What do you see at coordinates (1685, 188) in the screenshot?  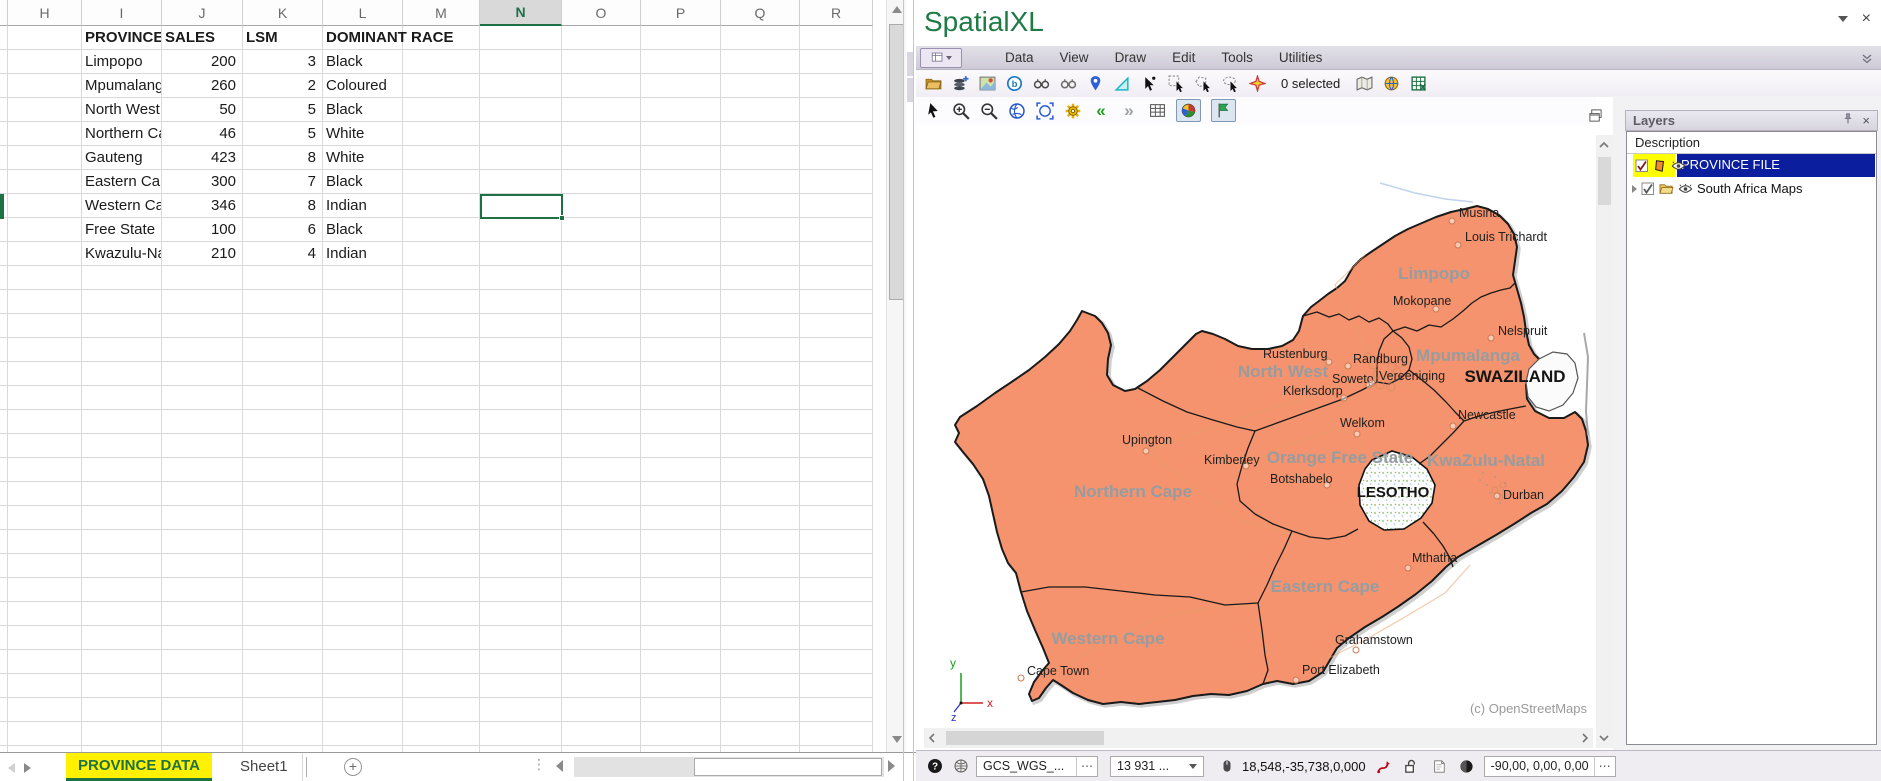 I see `visibility-eye-icon` at bounding box center [1685, 188].